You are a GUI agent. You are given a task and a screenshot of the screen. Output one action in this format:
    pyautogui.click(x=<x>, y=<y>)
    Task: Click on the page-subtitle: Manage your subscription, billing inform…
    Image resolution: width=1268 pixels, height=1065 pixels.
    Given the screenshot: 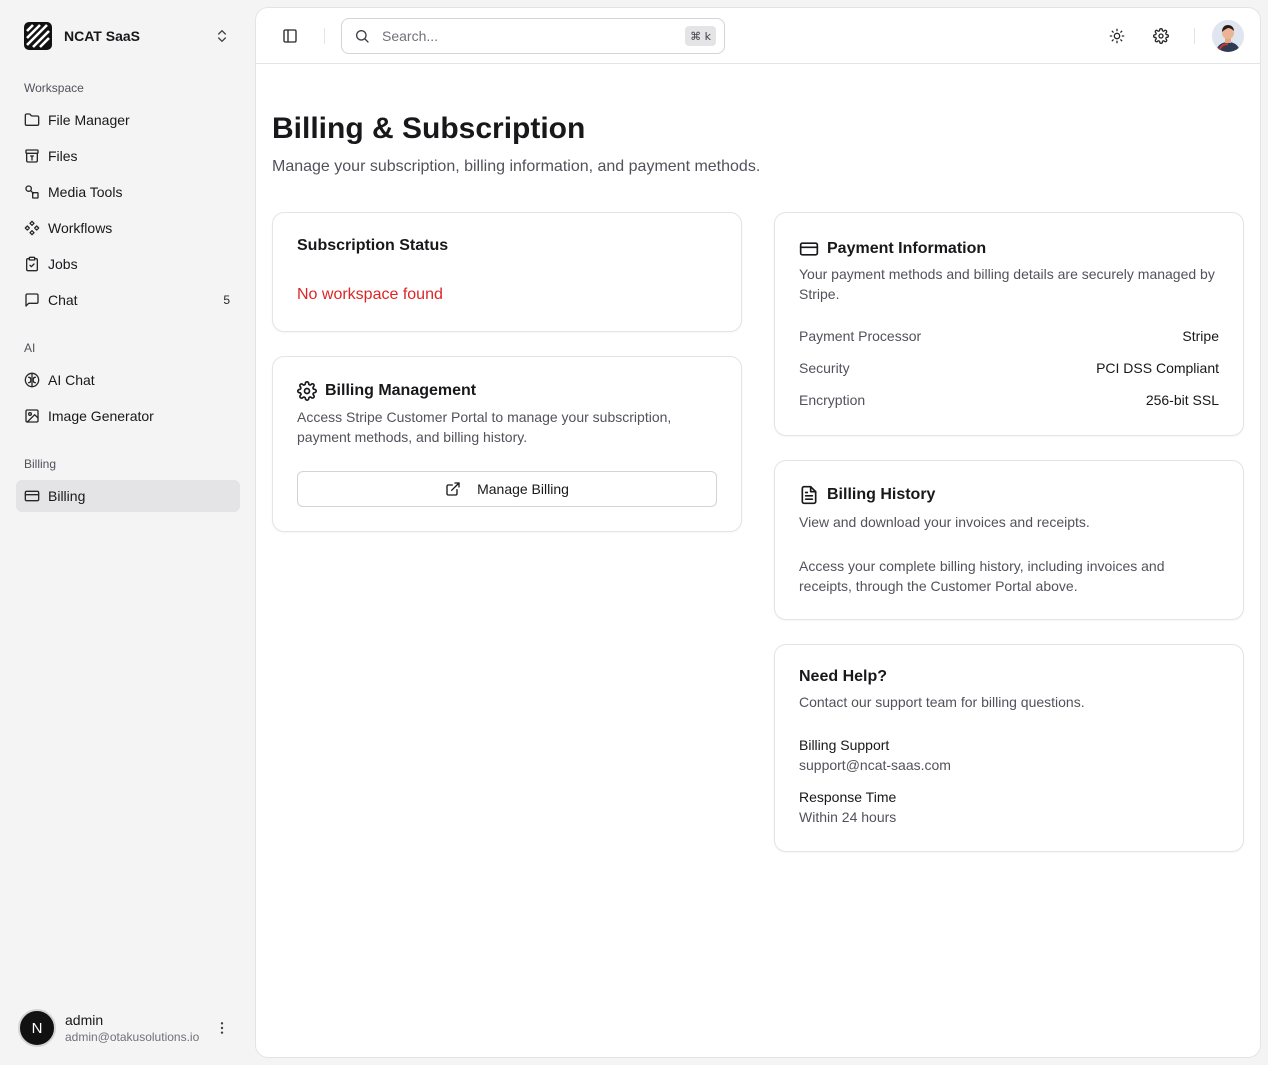 What is the action you would take?
    pyautogui.click(x=516, y=166)
    